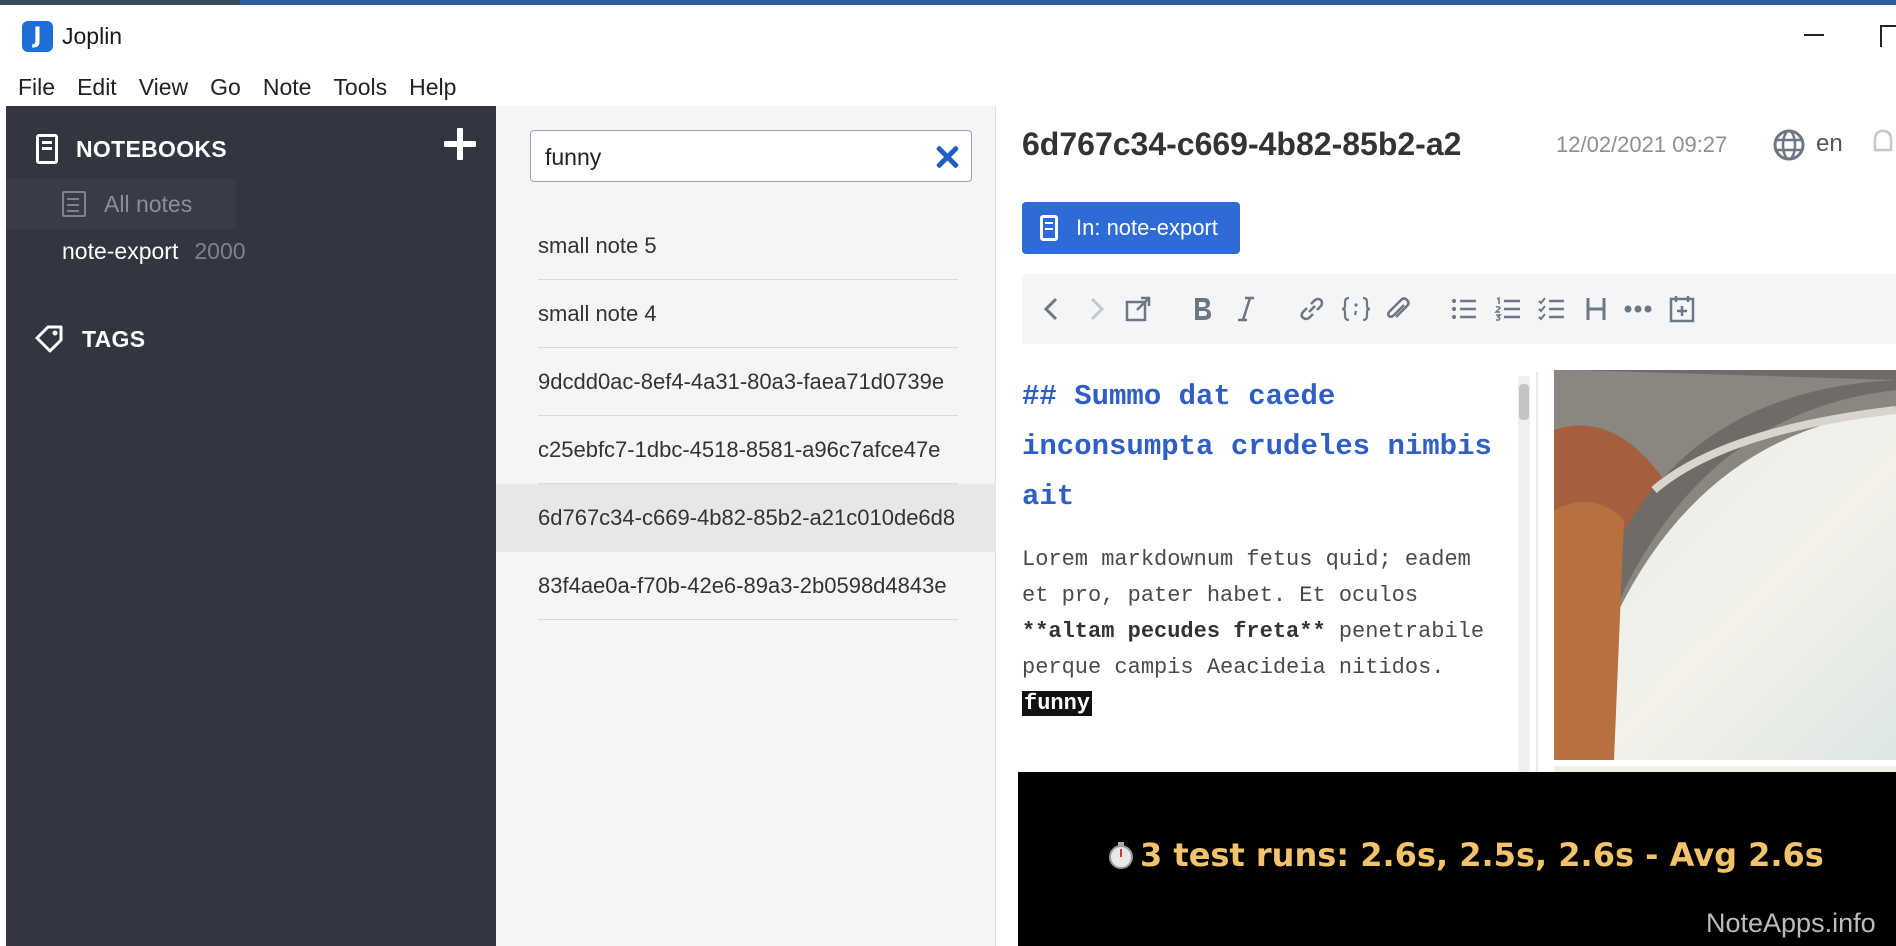 This screenshot has height=946, width=1896. Describe the element at coordinates (36, 87) in the screenshot. I see `menu-file: File` at that location.